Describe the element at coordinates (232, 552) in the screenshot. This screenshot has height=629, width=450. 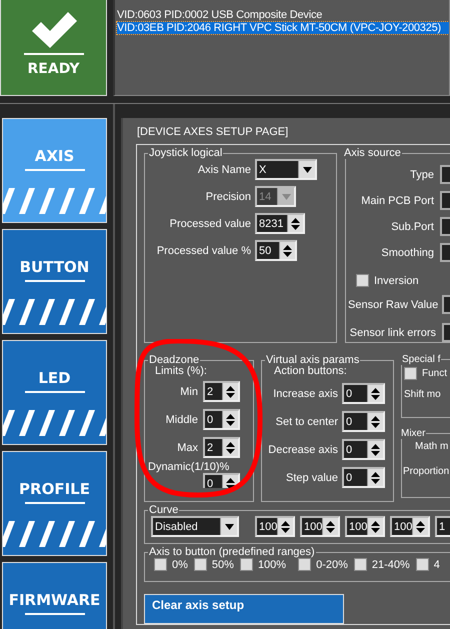
I see `group-title: Axis to button (predefined ranges)` at that location.